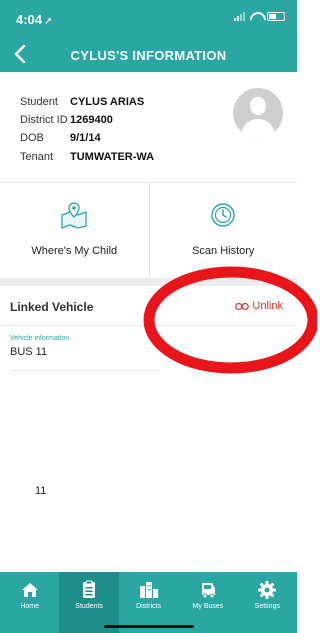  I want to click on wheres-my-child-label: Where's My Child, so click(74, 251).